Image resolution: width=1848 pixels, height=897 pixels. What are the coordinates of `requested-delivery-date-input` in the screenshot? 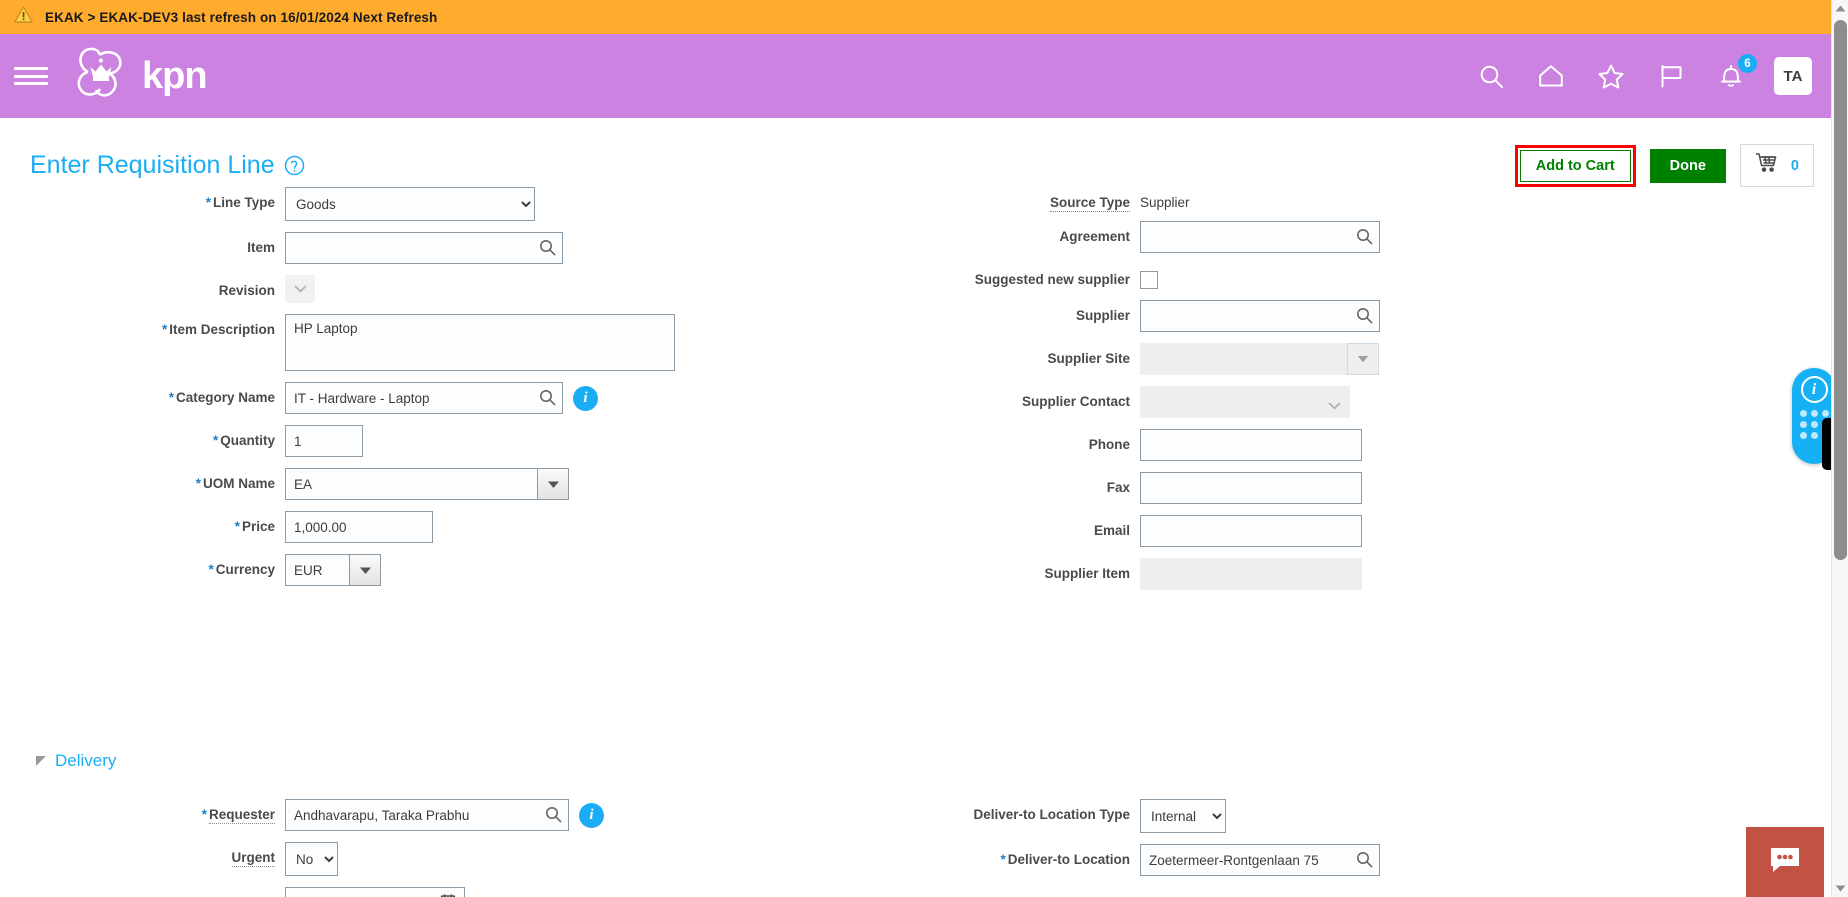 It's located at (375, 892).